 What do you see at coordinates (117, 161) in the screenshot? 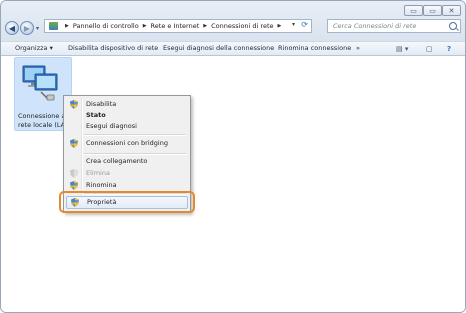
I see `menu-item-label: Crea collegamento` at bounding box center [117, 161].